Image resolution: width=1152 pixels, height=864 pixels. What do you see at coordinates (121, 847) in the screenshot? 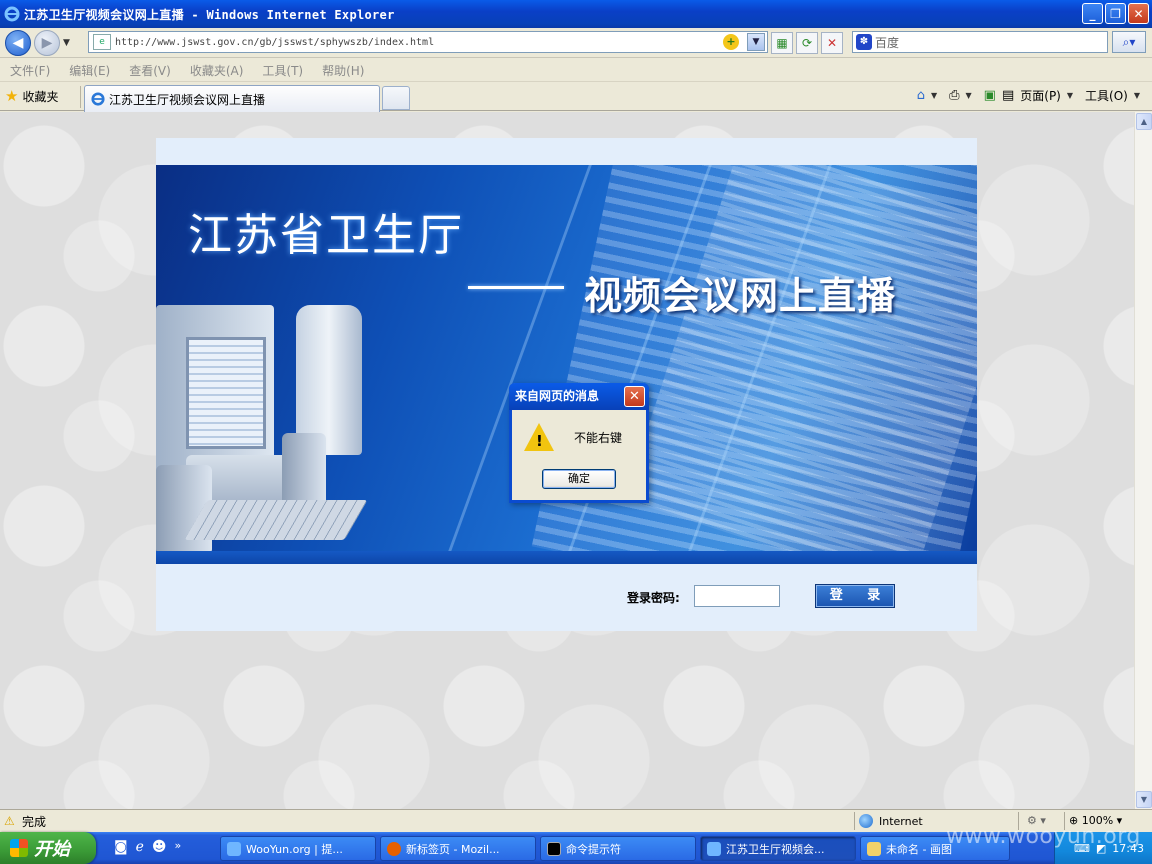
I see `show-desktop-icon: ◙` at bounding box center [121, 847].